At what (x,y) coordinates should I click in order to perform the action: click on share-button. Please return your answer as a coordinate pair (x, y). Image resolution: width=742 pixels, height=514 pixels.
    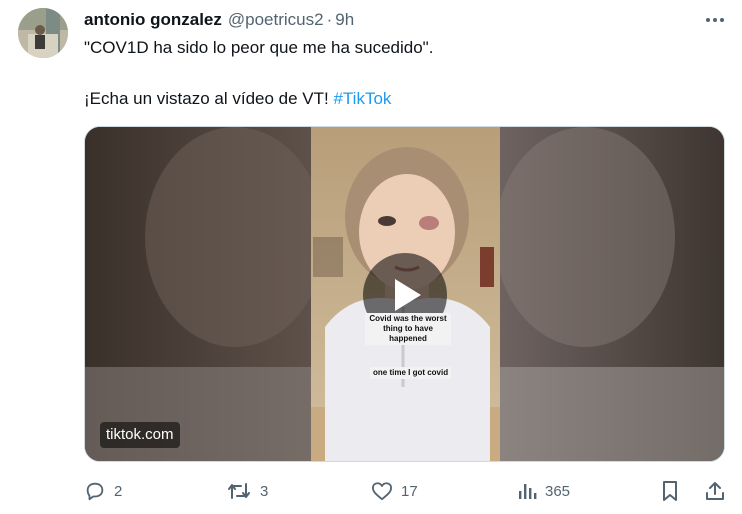
    Looking at the image, I should click on (715, 491).